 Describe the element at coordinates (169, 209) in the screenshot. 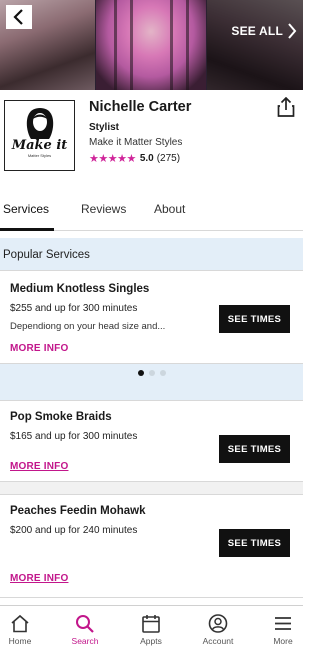

I see `tab-about: About` at that location.